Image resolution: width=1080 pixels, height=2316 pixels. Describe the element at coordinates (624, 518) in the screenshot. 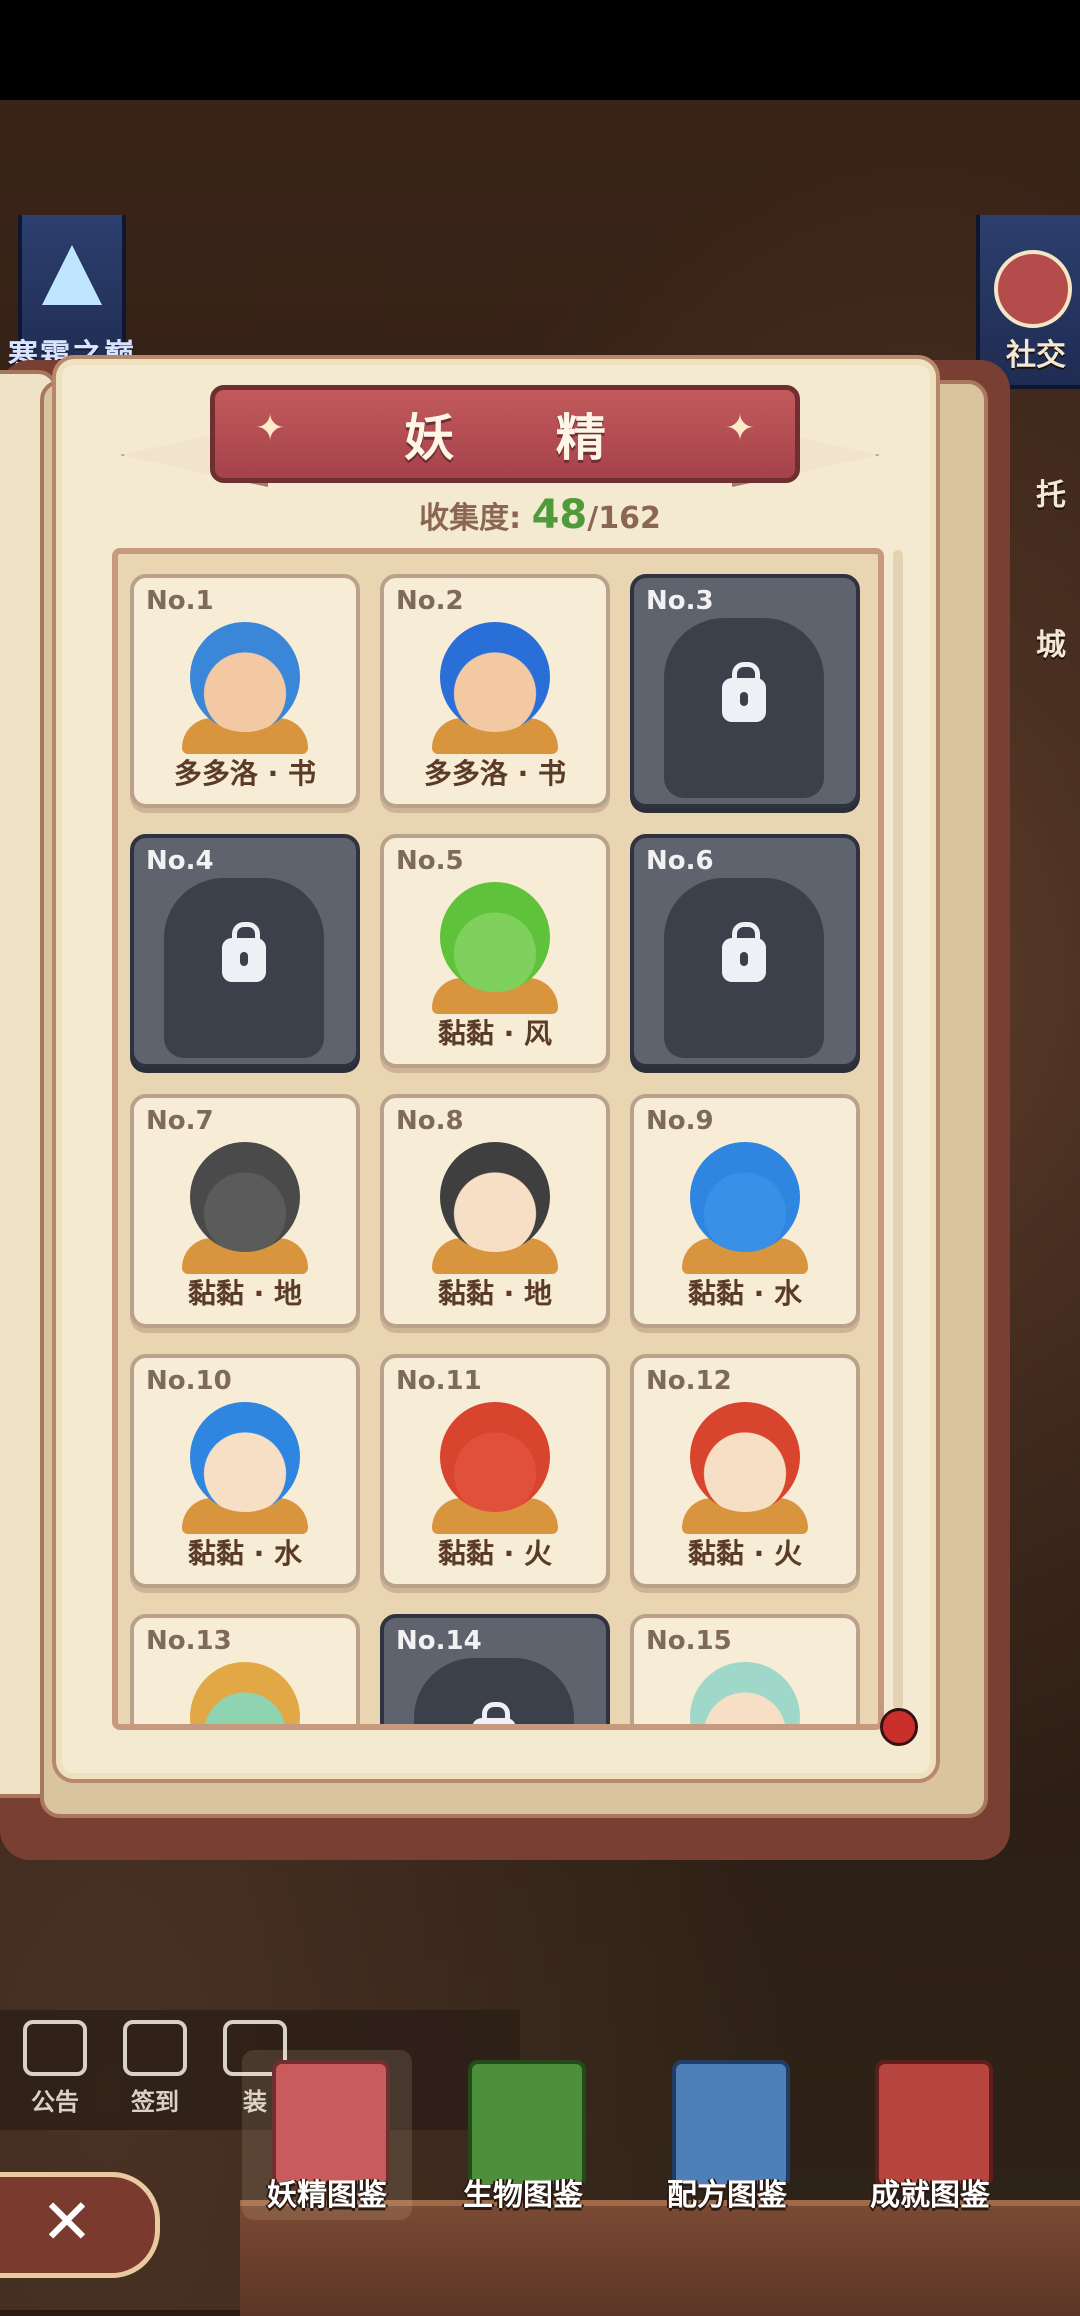

I see `total-count: /162` at that location.